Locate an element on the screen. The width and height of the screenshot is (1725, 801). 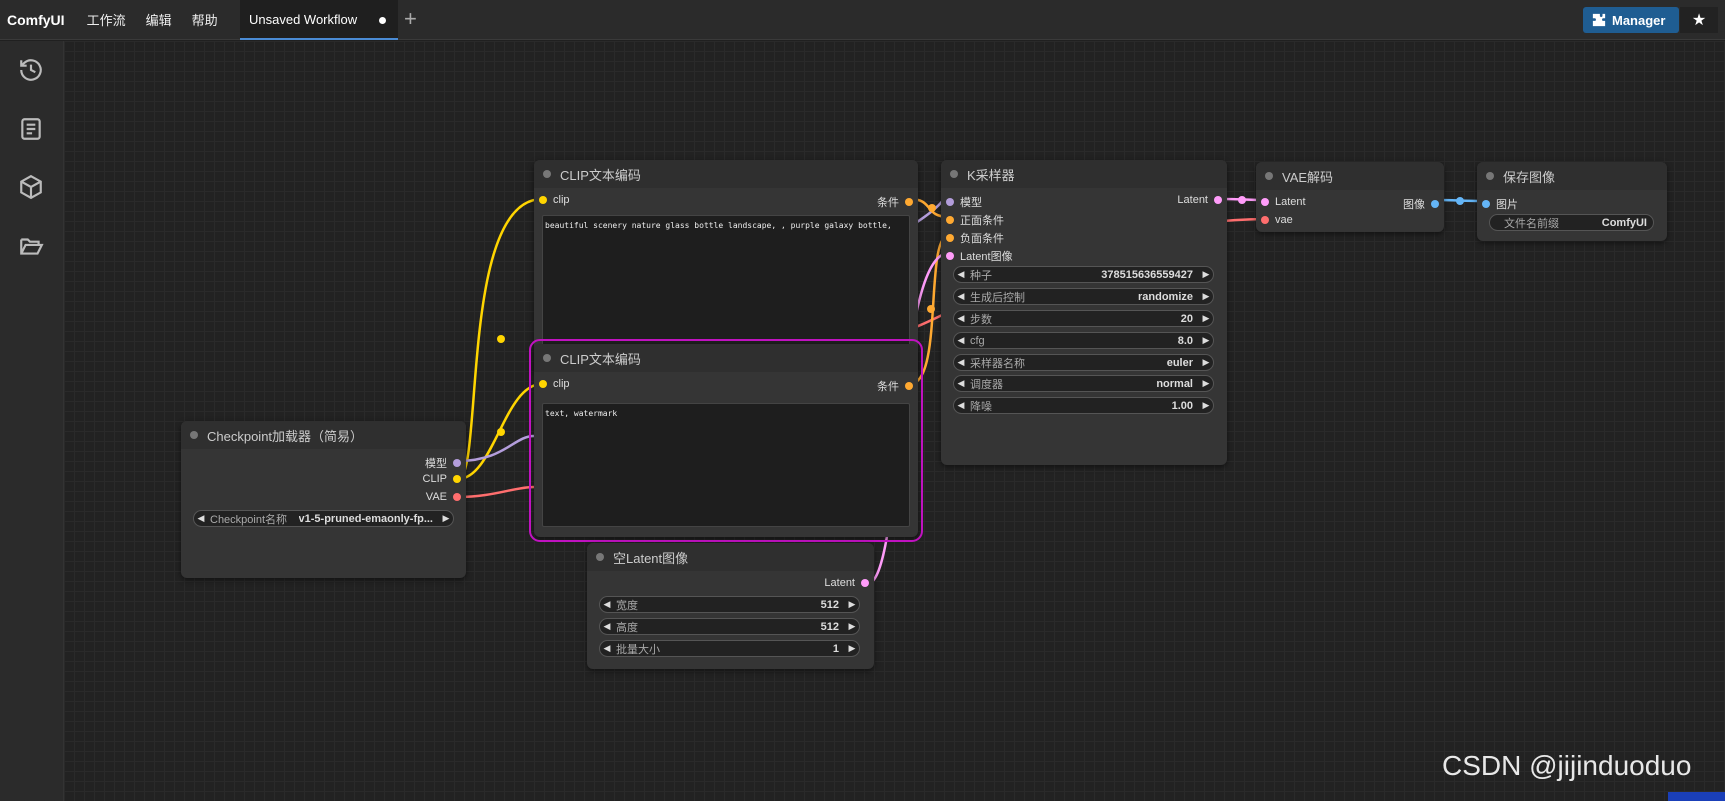
puzzle-icon is located at coordinates (1599, 20).